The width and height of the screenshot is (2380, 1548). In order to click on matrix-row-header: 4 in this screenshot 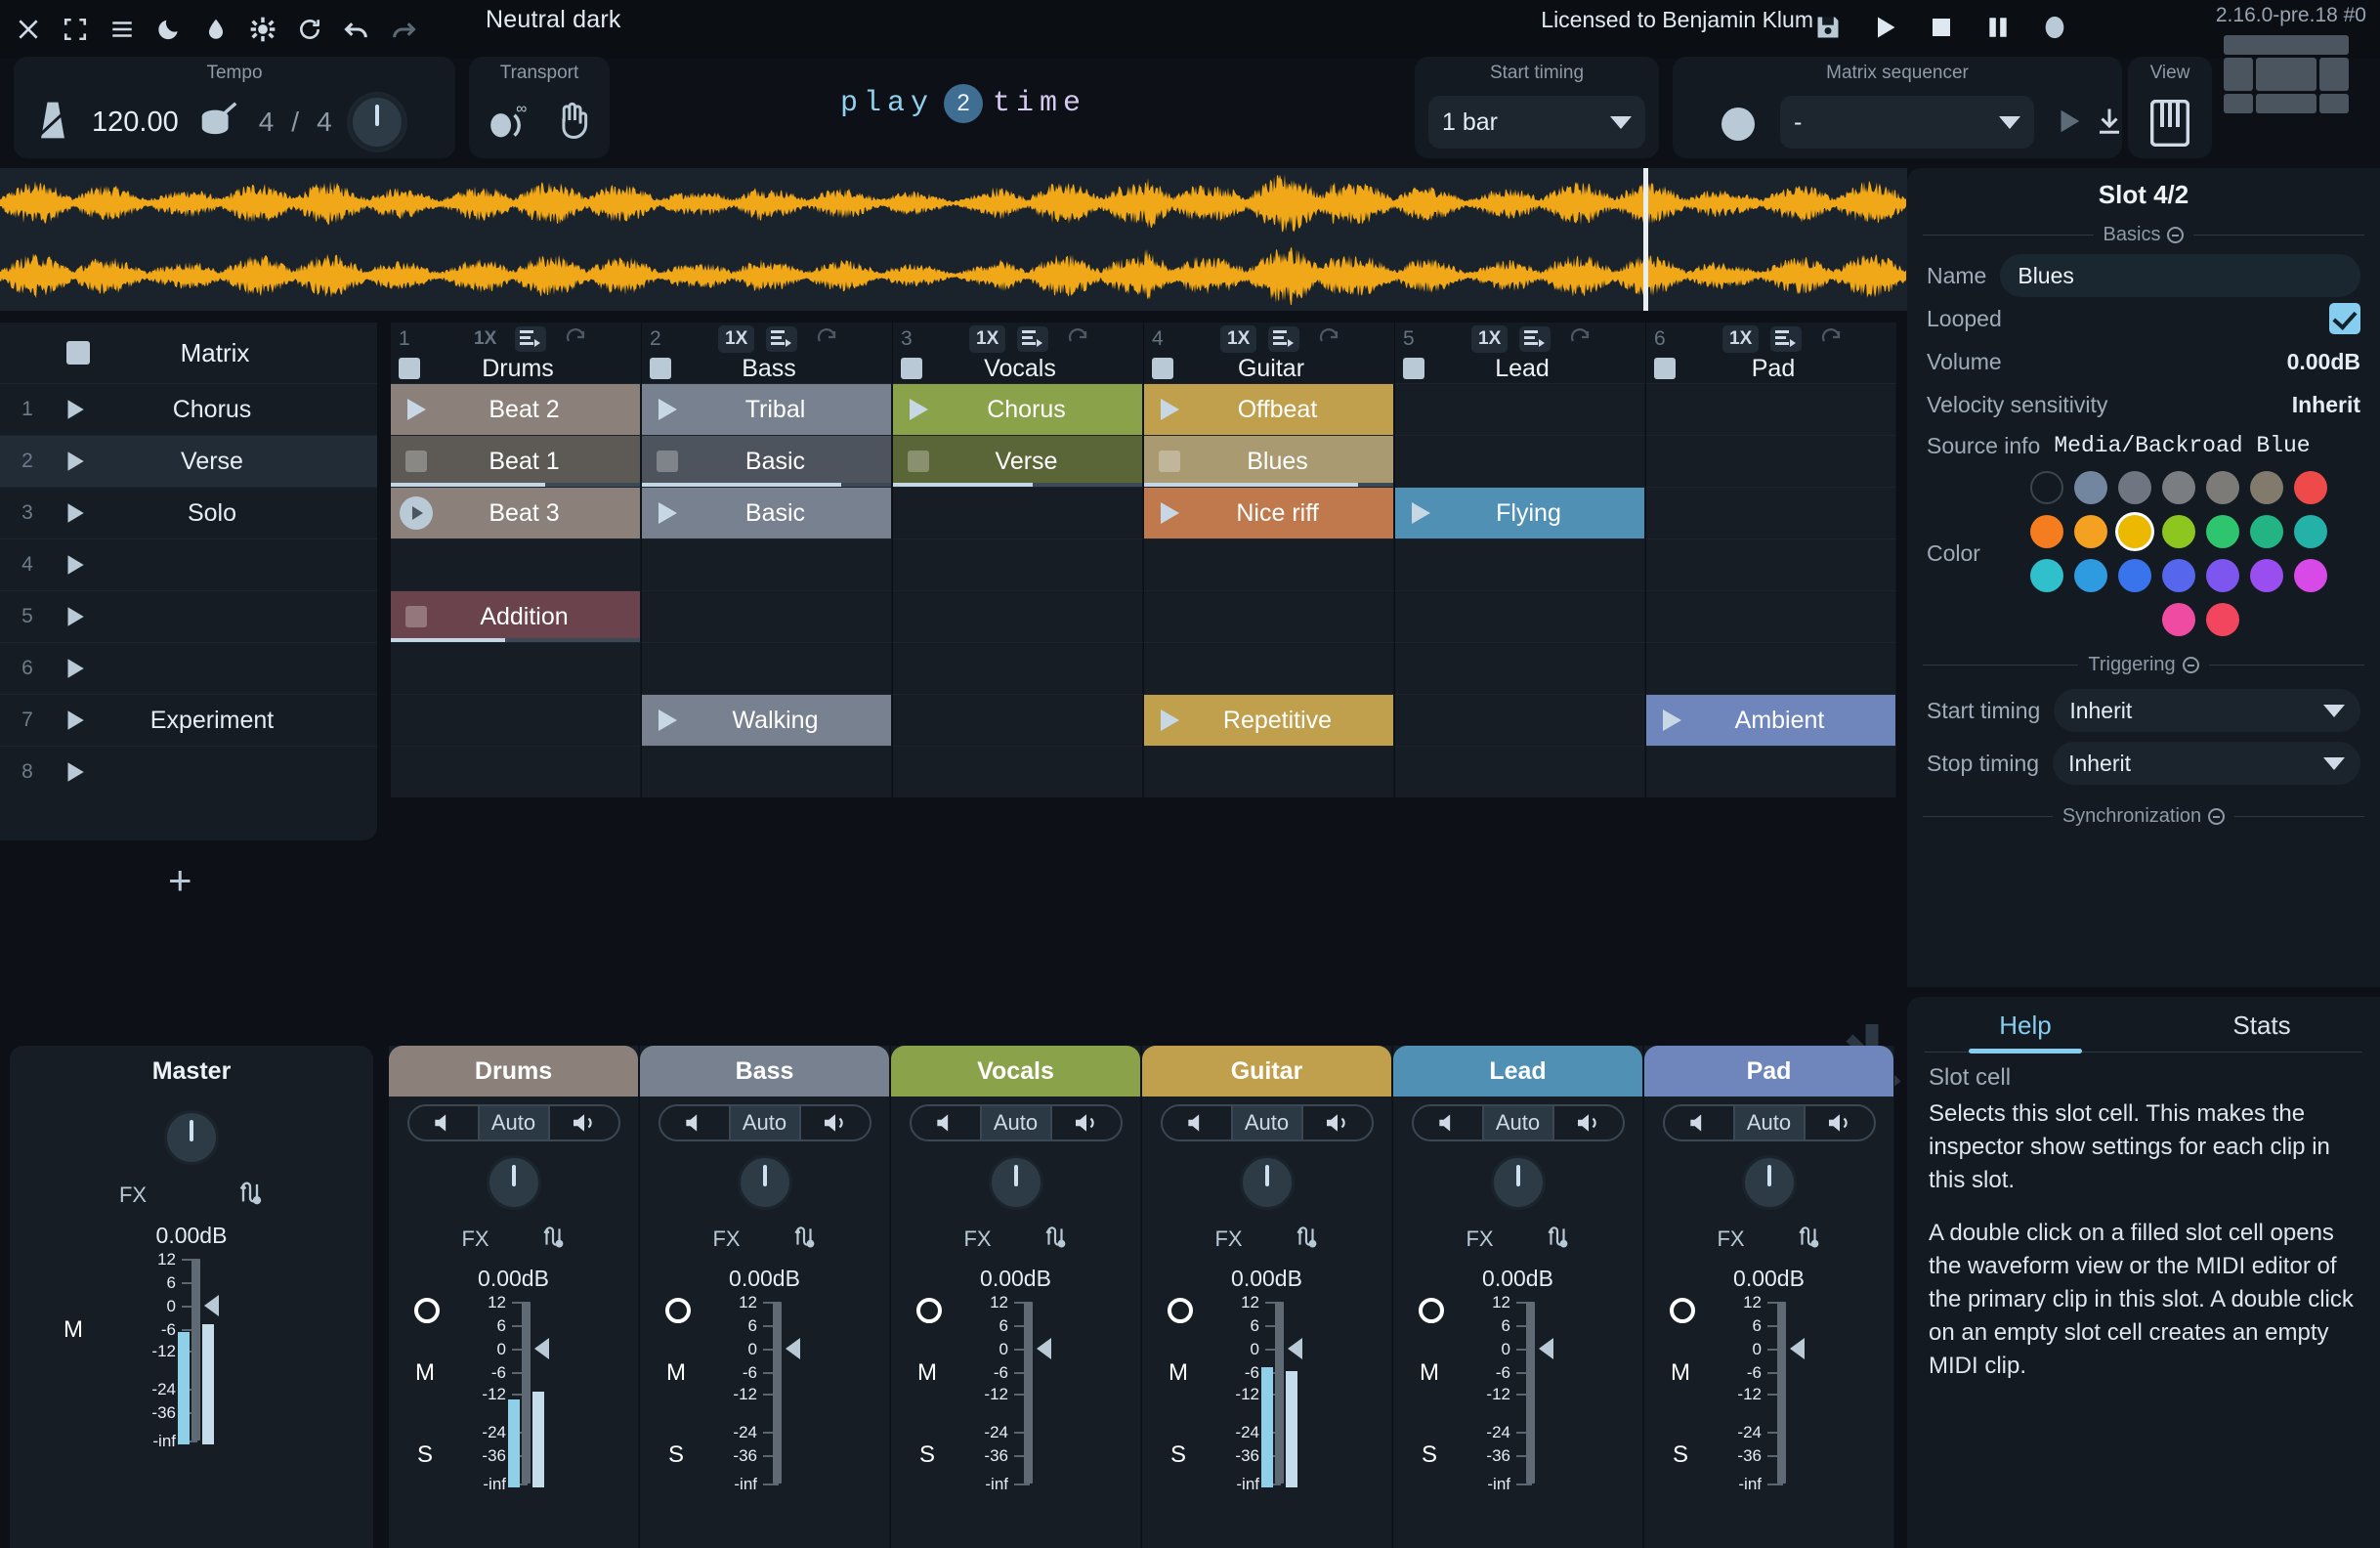, I will do `click(188, 564)`.